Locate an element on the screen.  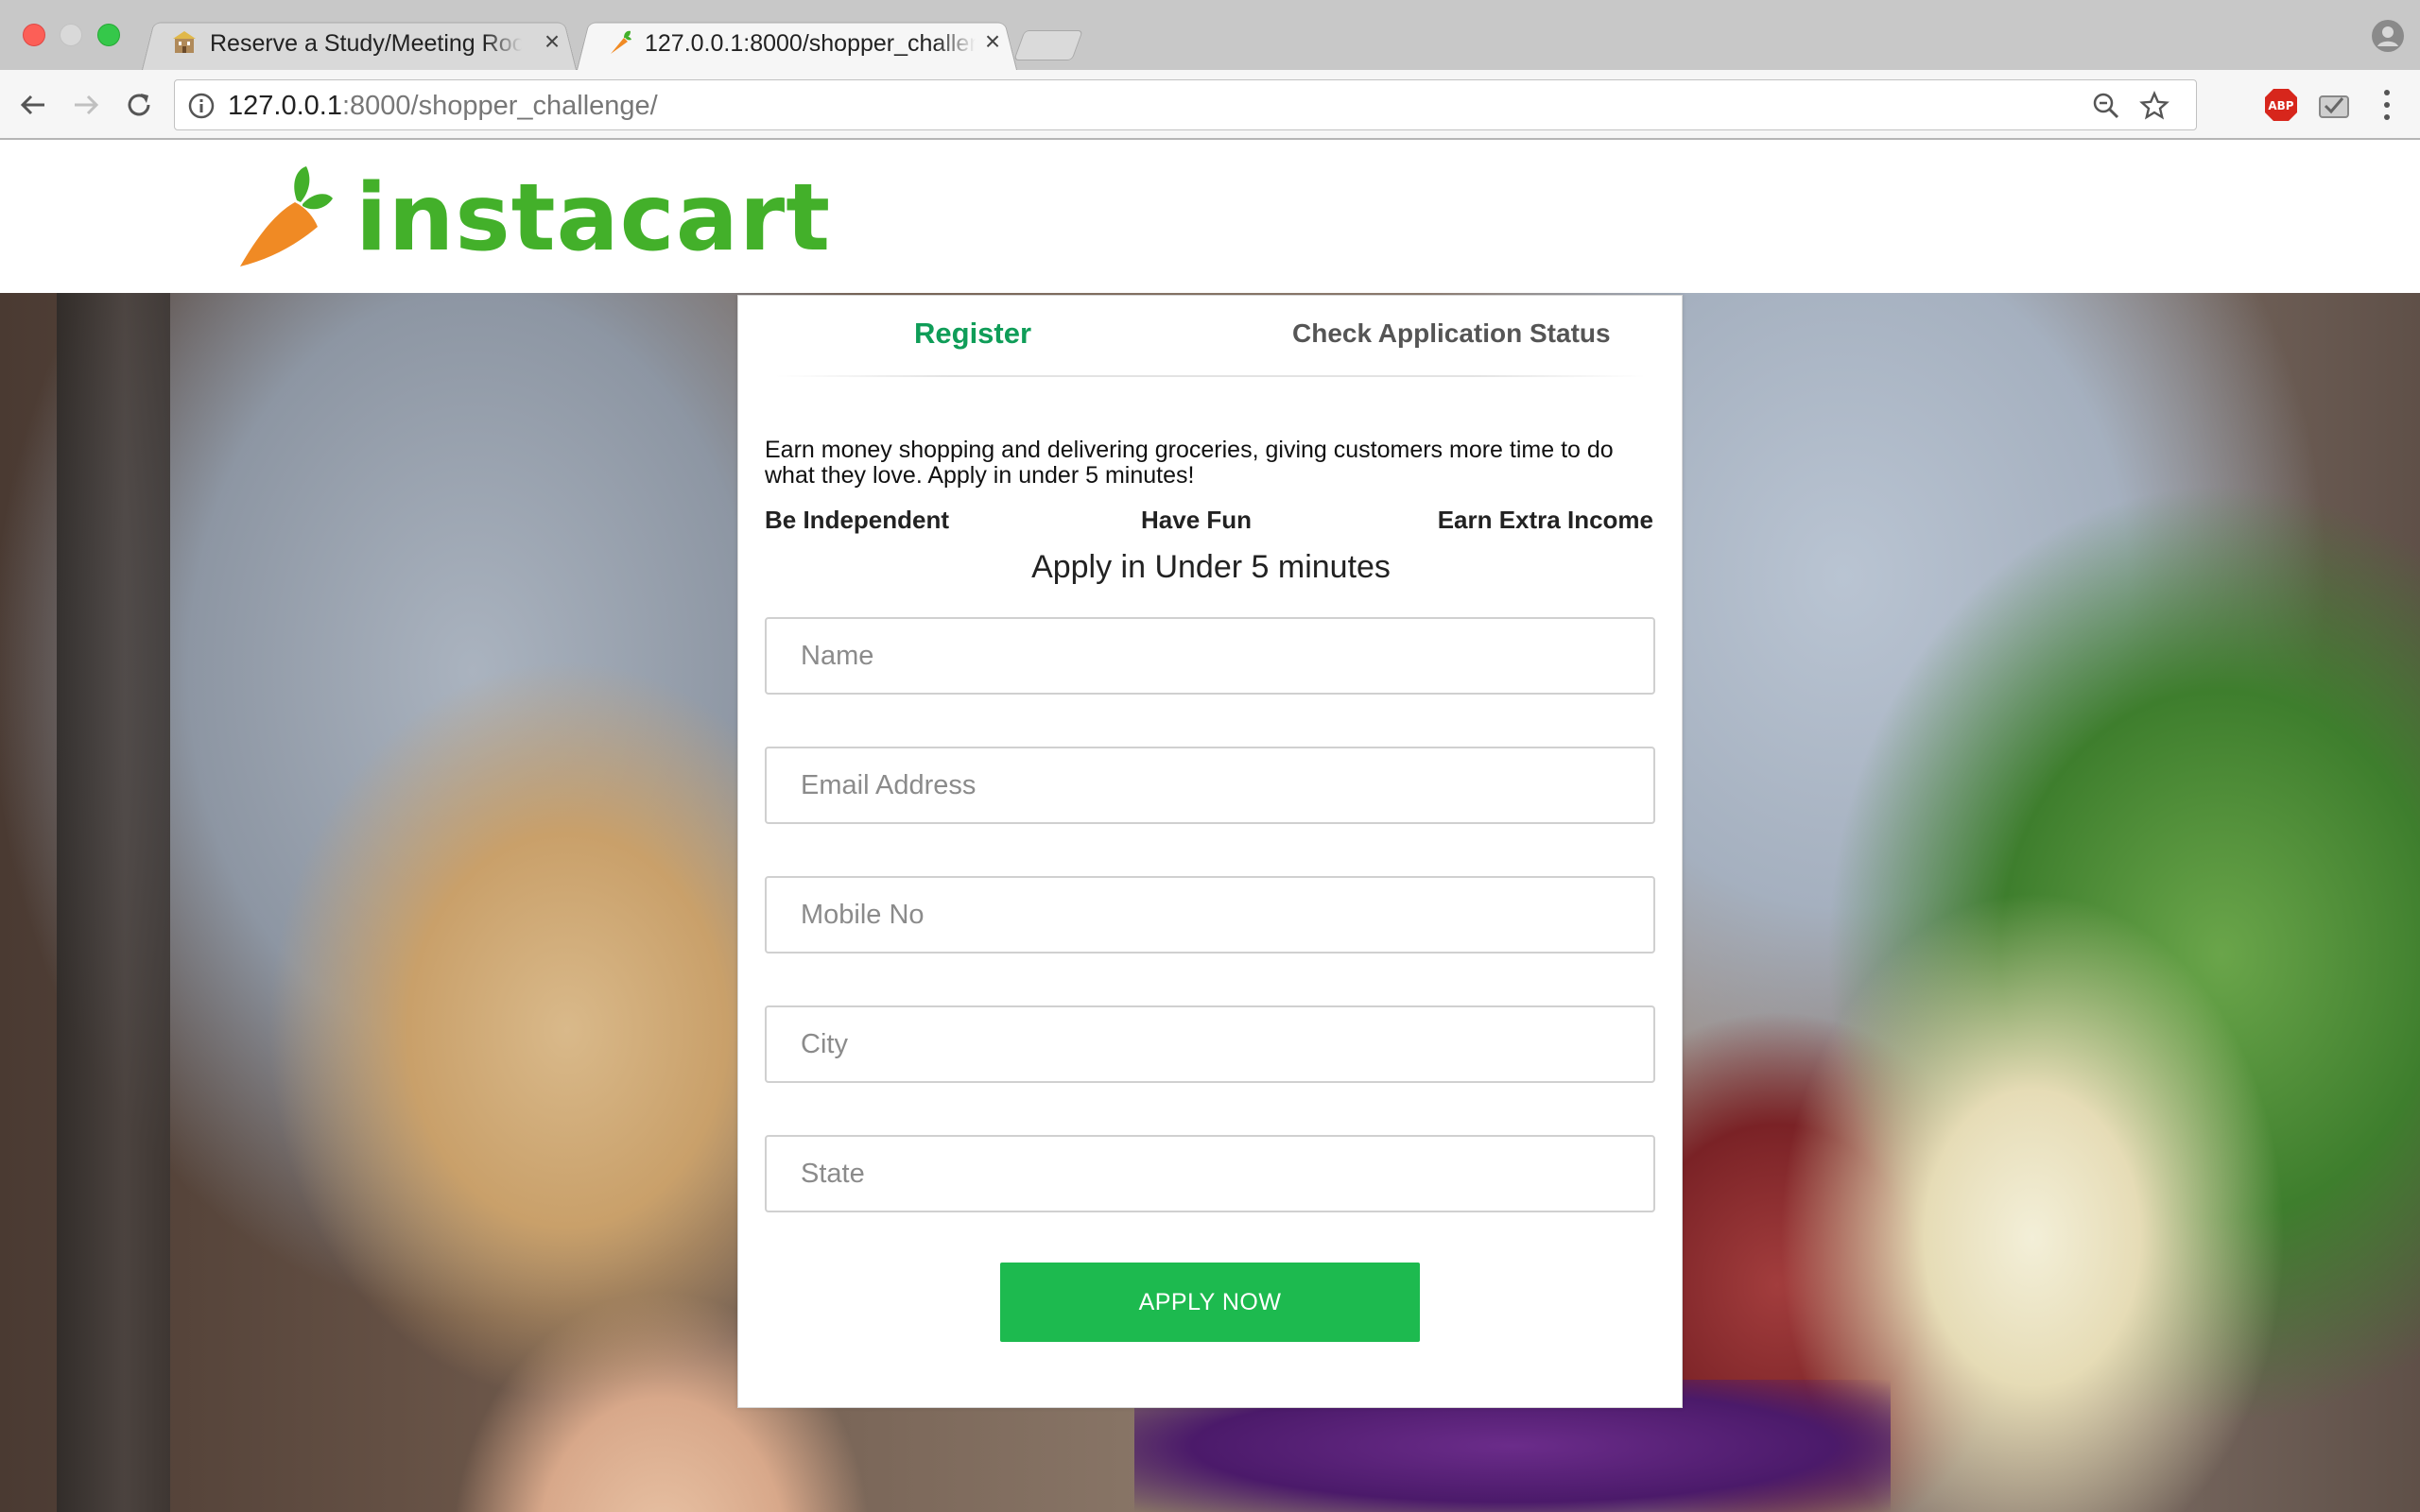
address-bar: 127.0.0.1:8000/shopper_challenge/ is located at coordinates (1185, 104).